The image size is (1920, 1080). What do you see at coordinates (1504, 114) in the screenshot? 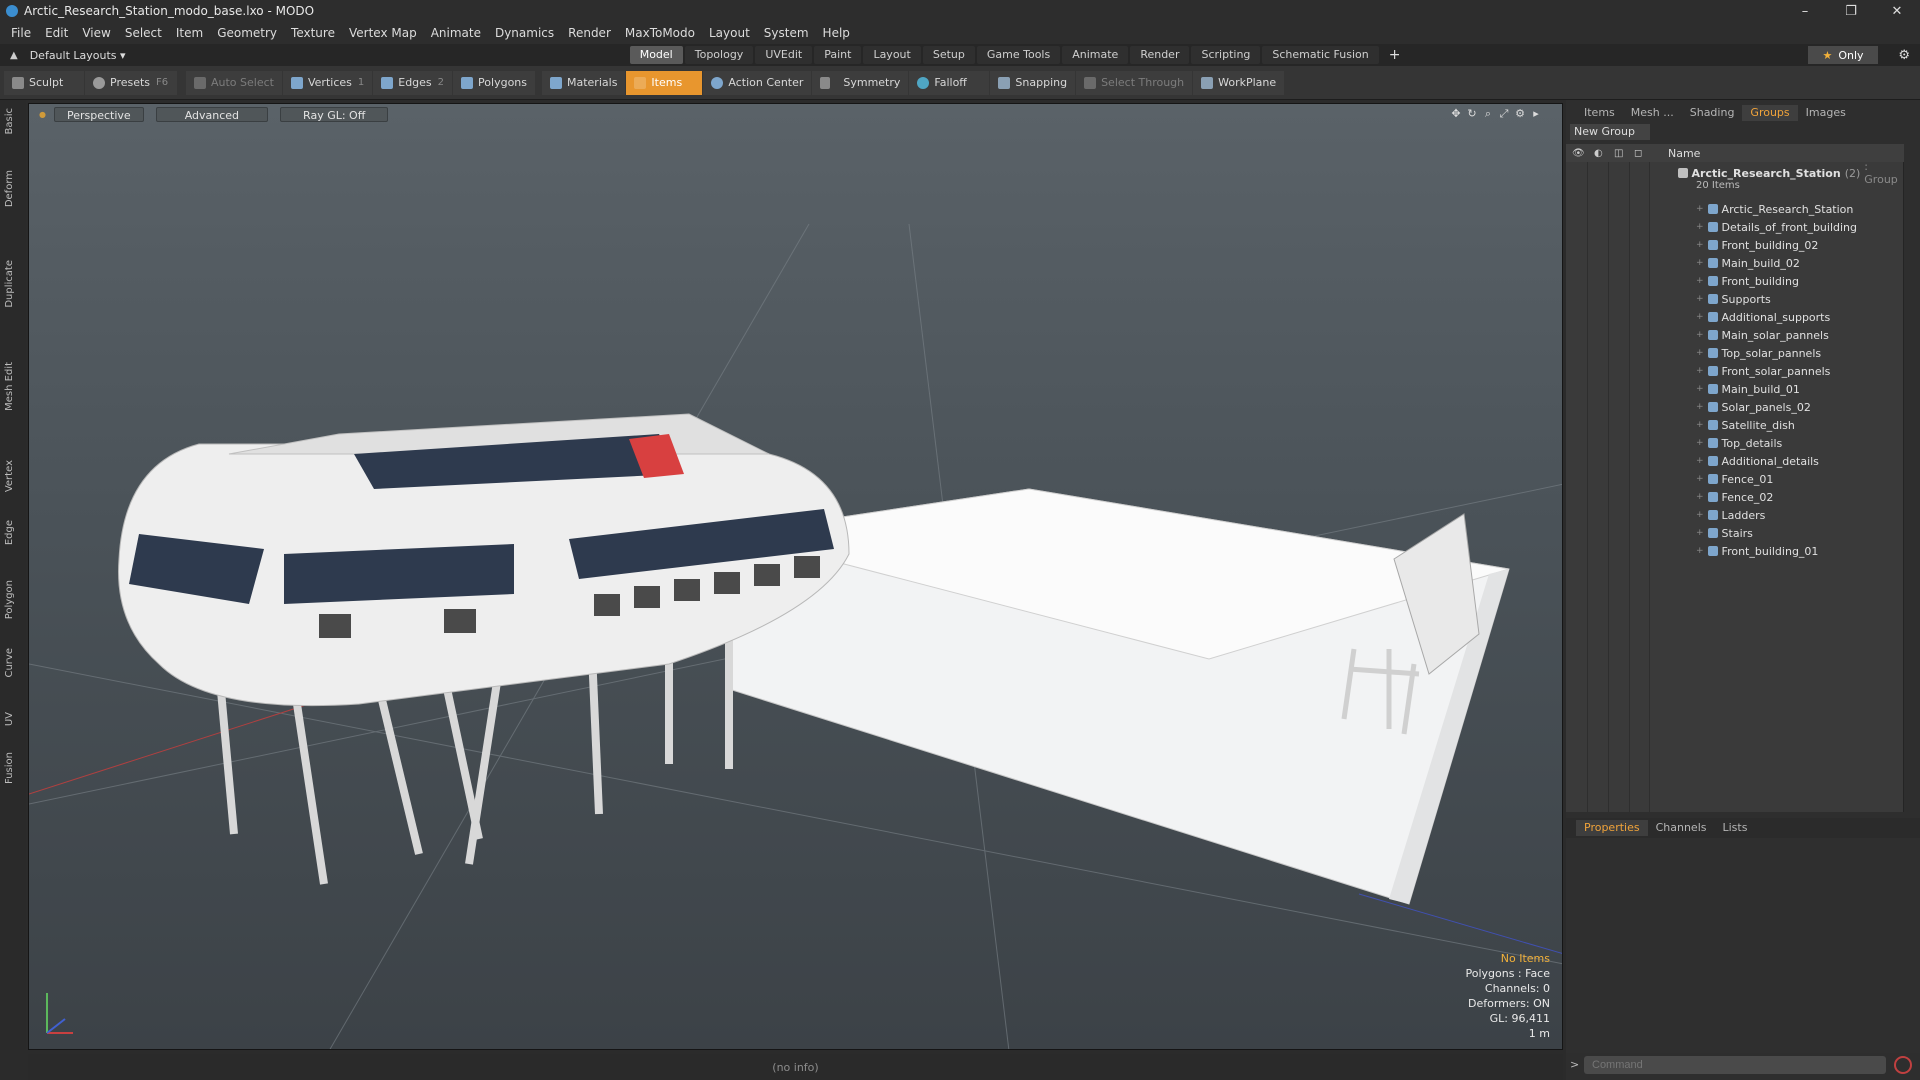
I see `fit-icon: ⤢` at bounding box center [1504, 114].